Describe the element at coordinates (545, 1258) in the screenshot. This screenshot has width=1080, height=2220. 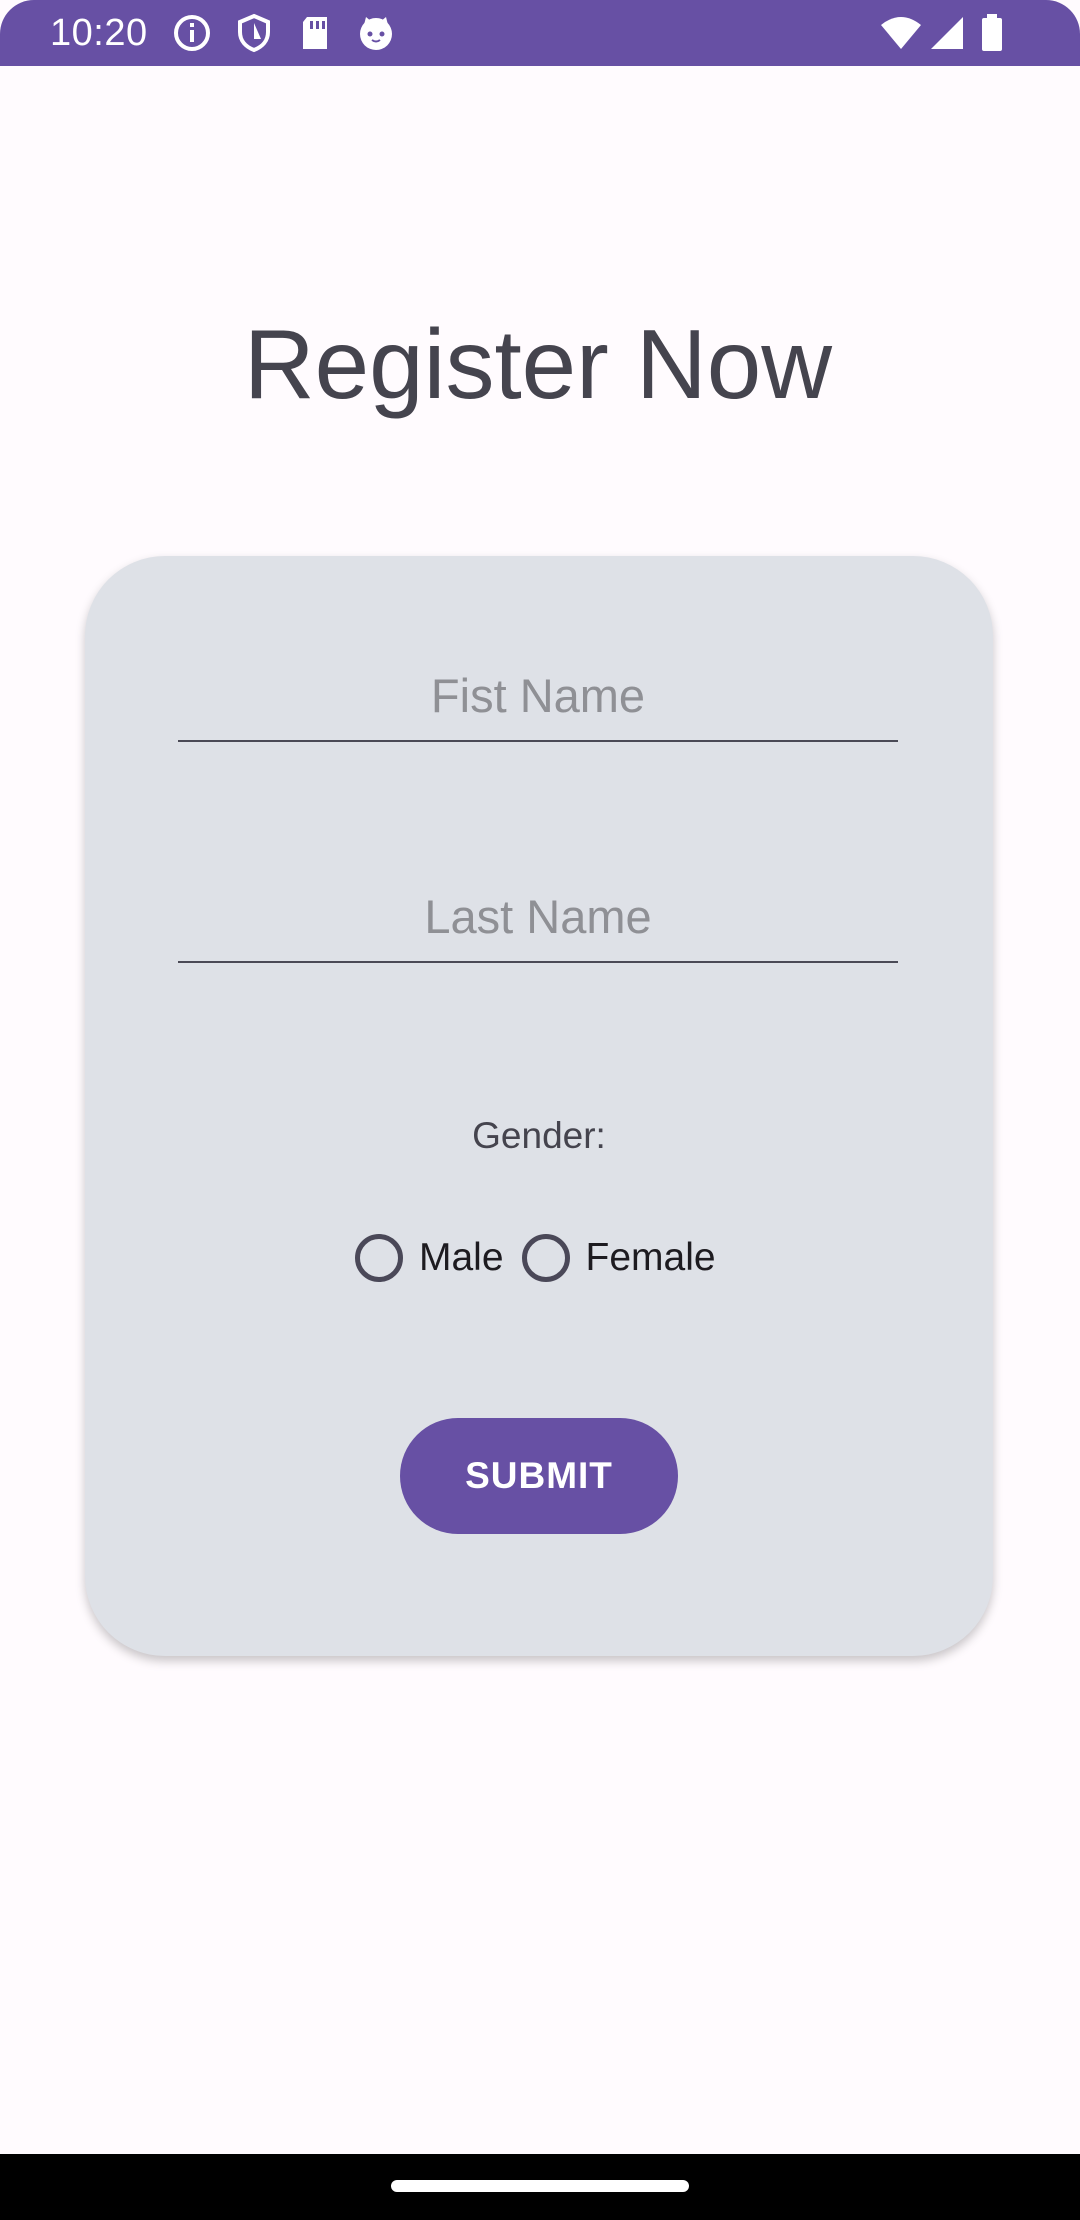
I see `radio-button-female` at that location.